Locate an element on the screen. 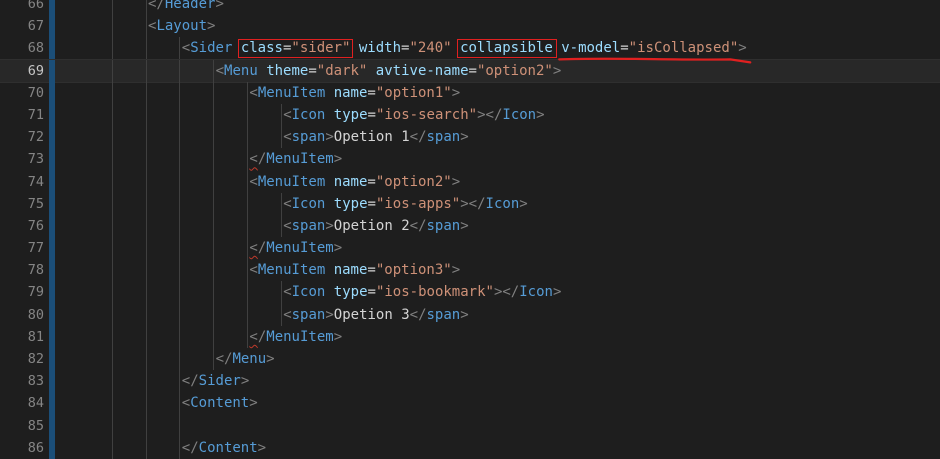  code-line: 74 <MenuItem name="option2"> is located at coordinates (470, 181).